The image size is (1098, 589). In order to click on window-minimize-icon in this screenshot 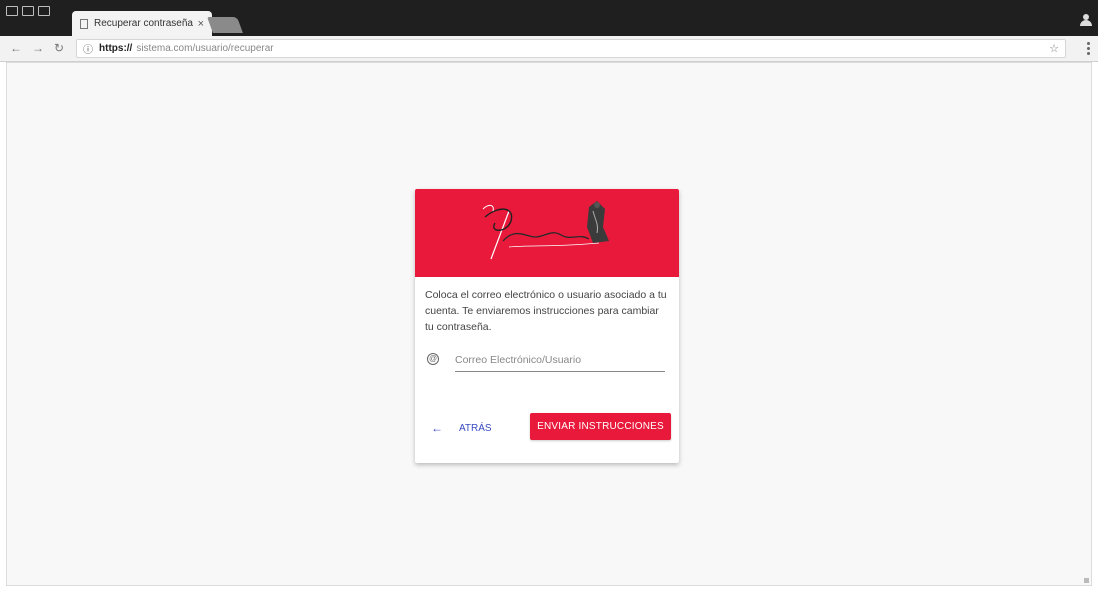, I will do `click(12, 11)`.